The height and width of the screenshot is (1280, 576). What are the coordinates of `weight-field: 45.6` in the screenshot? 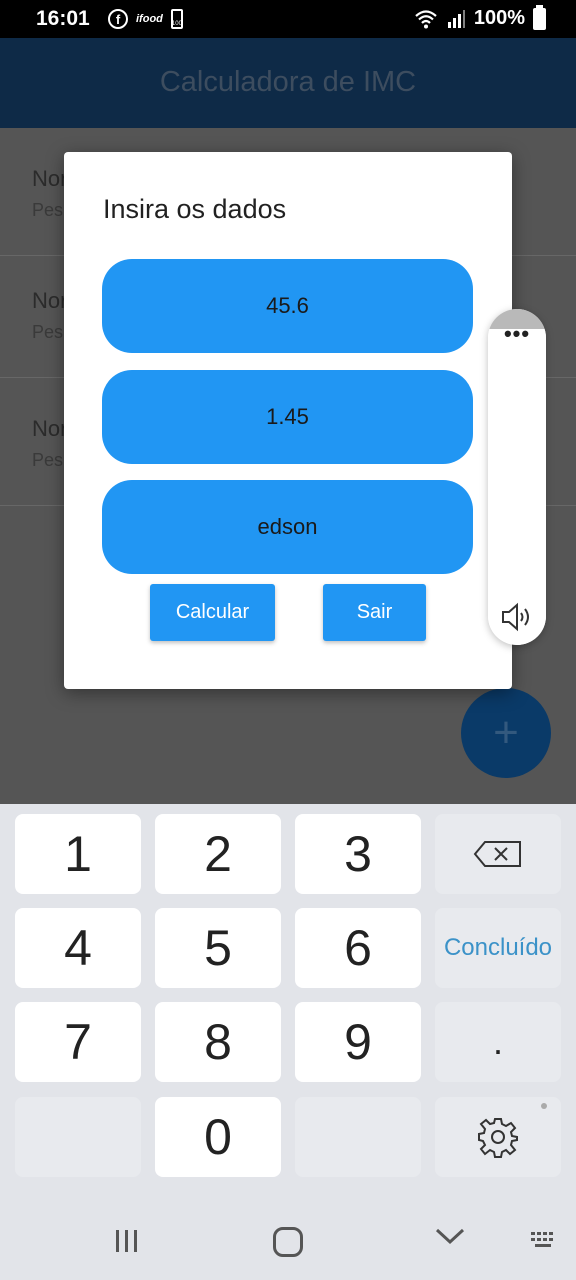 It's located at (287, 306).